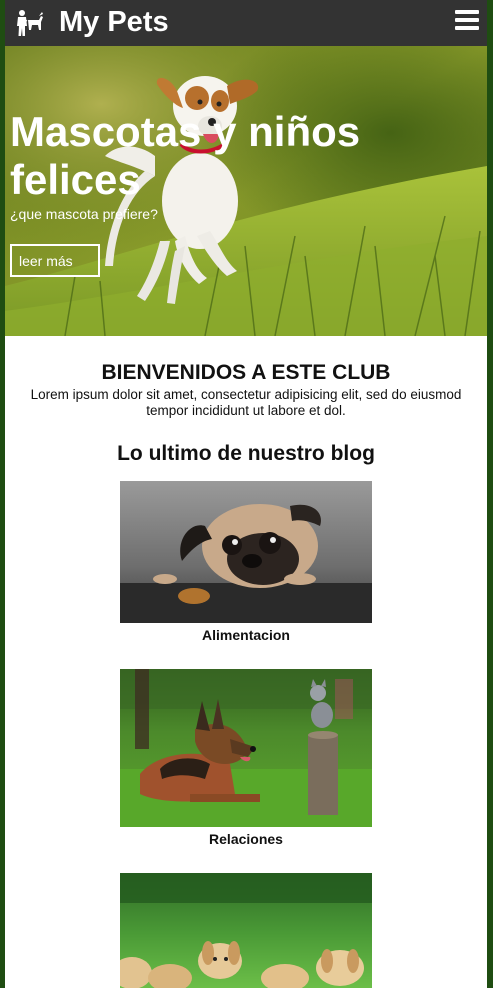  I want to click on blog-post-card, so click(246, 930).